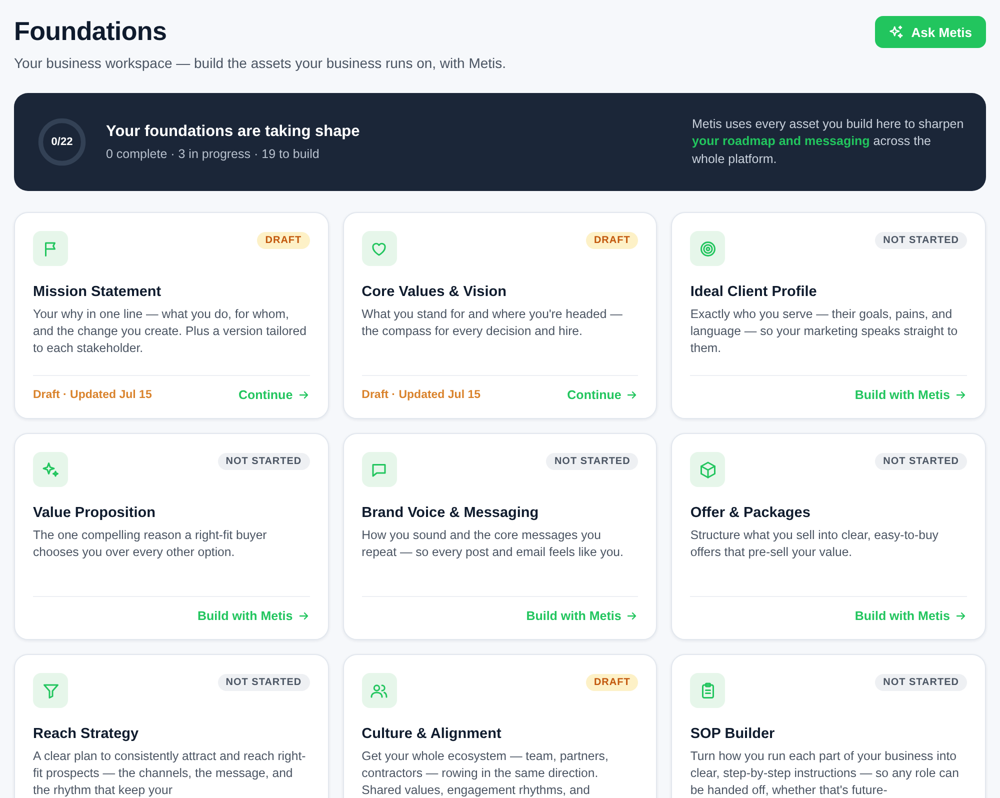 The image size is (1000, 798). Describe the element at coordinates (260, 63) in the screenshot. I see `page-subtitle: Your business workspace — build the assets your business runs on, with Metis.` at that location.